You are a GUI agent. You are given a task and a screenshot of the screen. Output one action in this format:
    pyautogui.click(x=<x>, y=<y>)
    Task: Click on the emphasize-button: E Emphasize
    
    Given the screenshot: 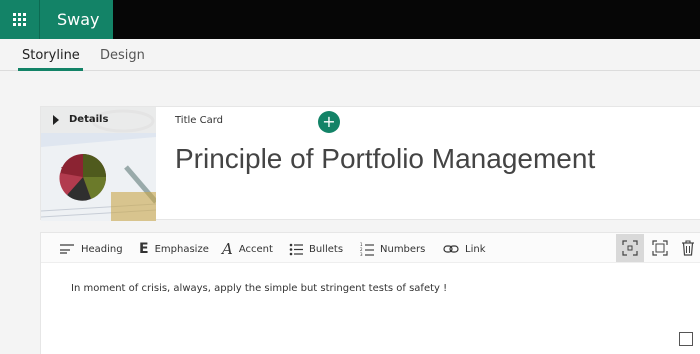 What is the action you would take?
    pyautogui.click(x=174, y=249)
    